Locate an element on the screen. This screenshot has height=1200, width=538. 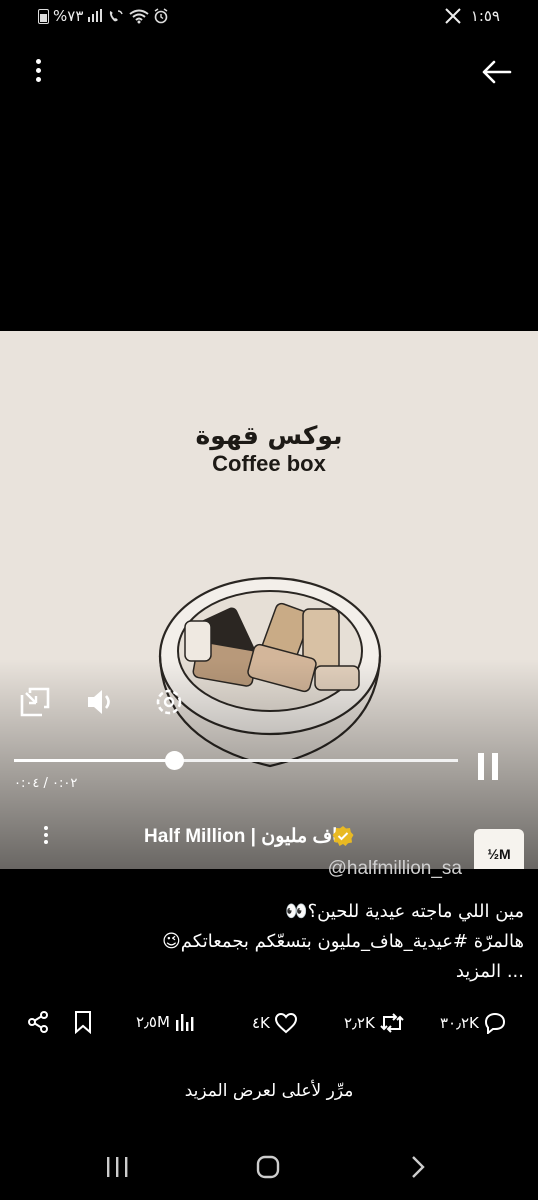
battery-level: %٧٣ is located at coordinates (68, 16).